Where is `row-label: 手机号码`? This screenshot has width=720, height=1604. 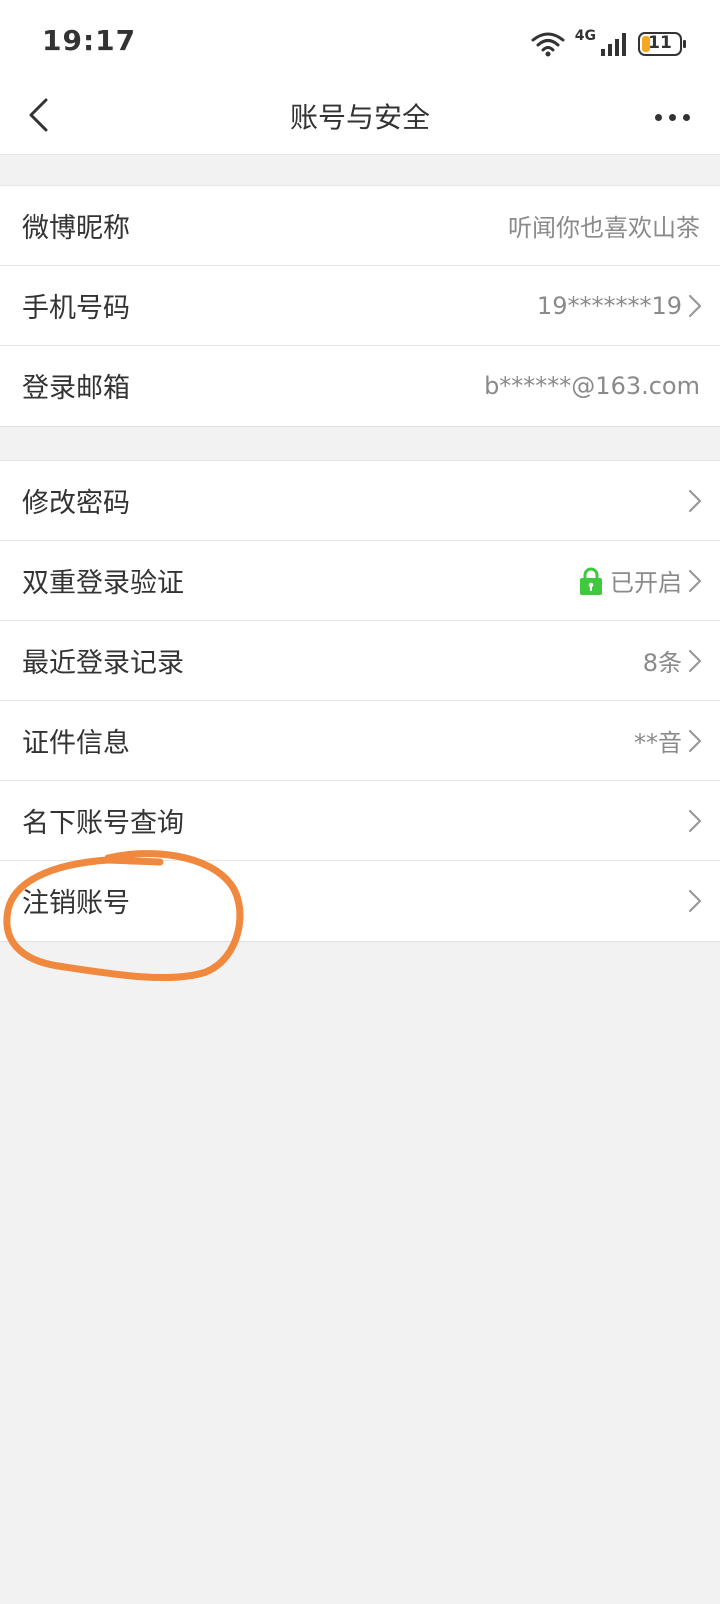
row-label: 手机号码 is located at coordinates (76, 308).